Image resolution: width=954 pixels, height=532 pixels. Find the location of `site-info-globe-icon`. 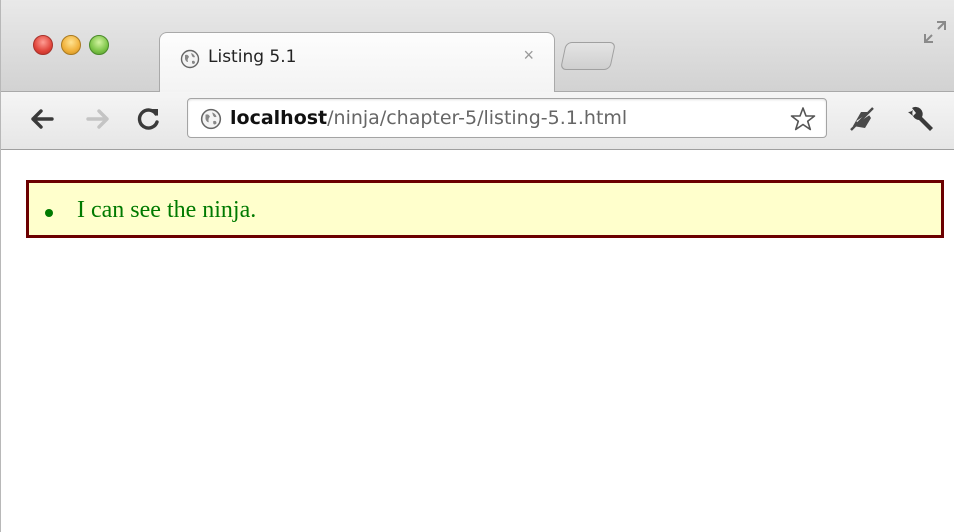

site-info-globe-icon is located at coordinates (211, 119).